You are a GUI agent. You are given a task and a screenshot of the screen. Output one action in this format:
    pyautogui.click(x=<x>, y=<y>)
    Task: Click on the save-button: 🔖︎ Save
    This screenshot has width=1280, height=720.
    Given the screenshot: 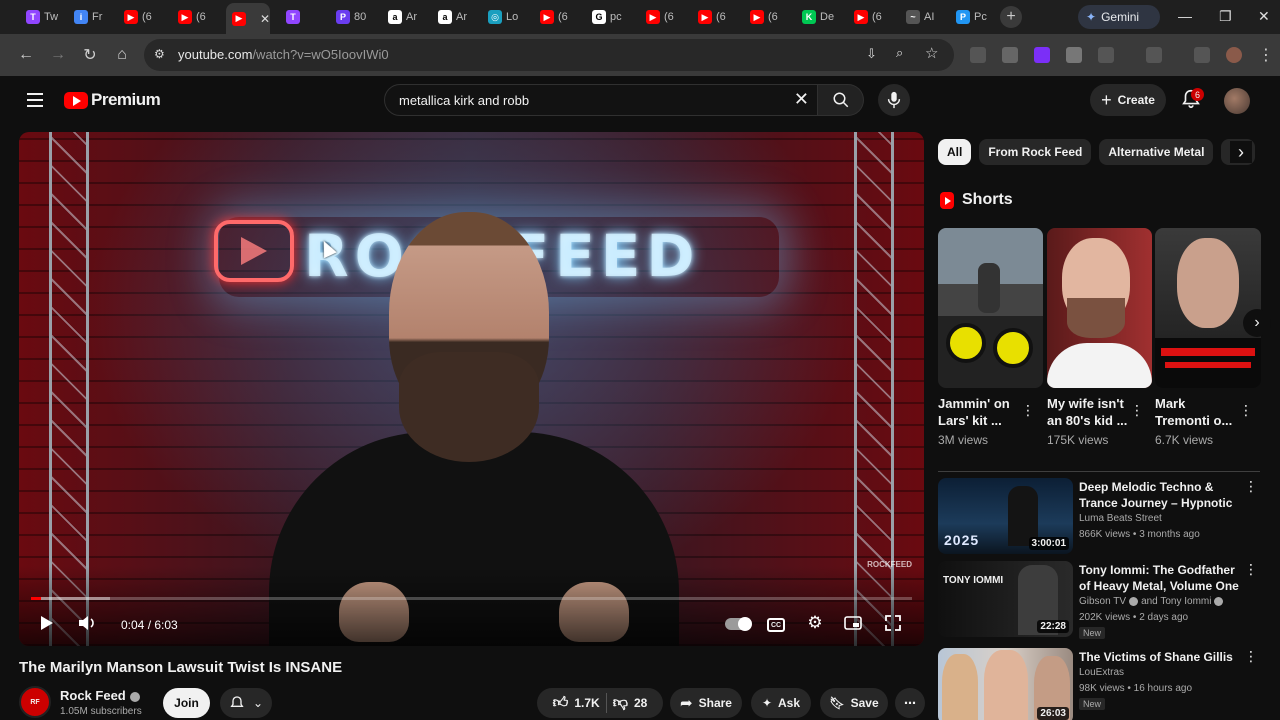 What is the action you would take?
    pyautogui.click(x=854, y=703)
    